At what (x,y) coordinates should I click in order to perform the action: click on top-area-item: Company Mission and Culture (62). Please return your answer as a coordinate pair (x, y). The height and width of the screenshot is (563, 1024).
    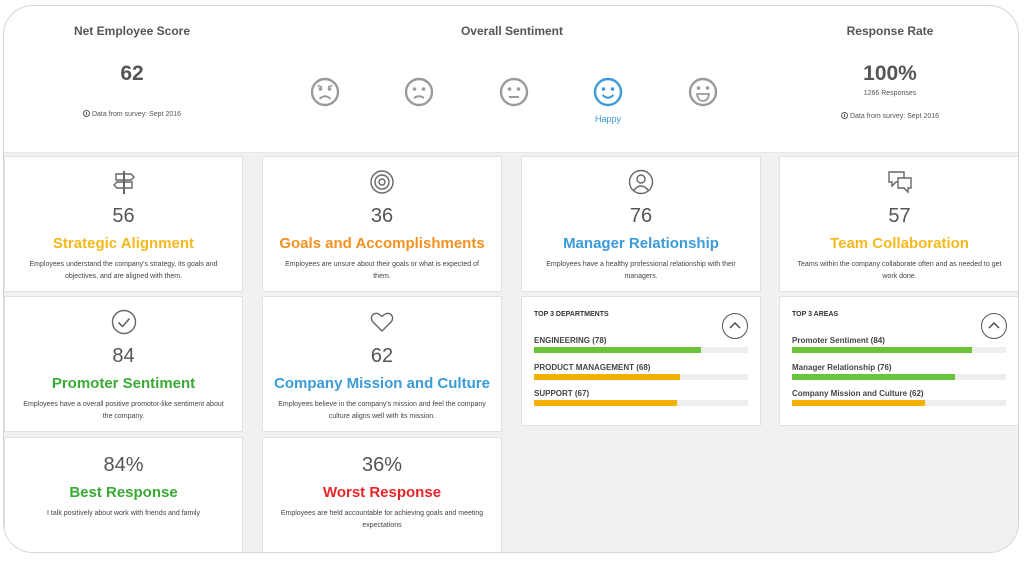
    Looking at the image, I should click on (899, 397).